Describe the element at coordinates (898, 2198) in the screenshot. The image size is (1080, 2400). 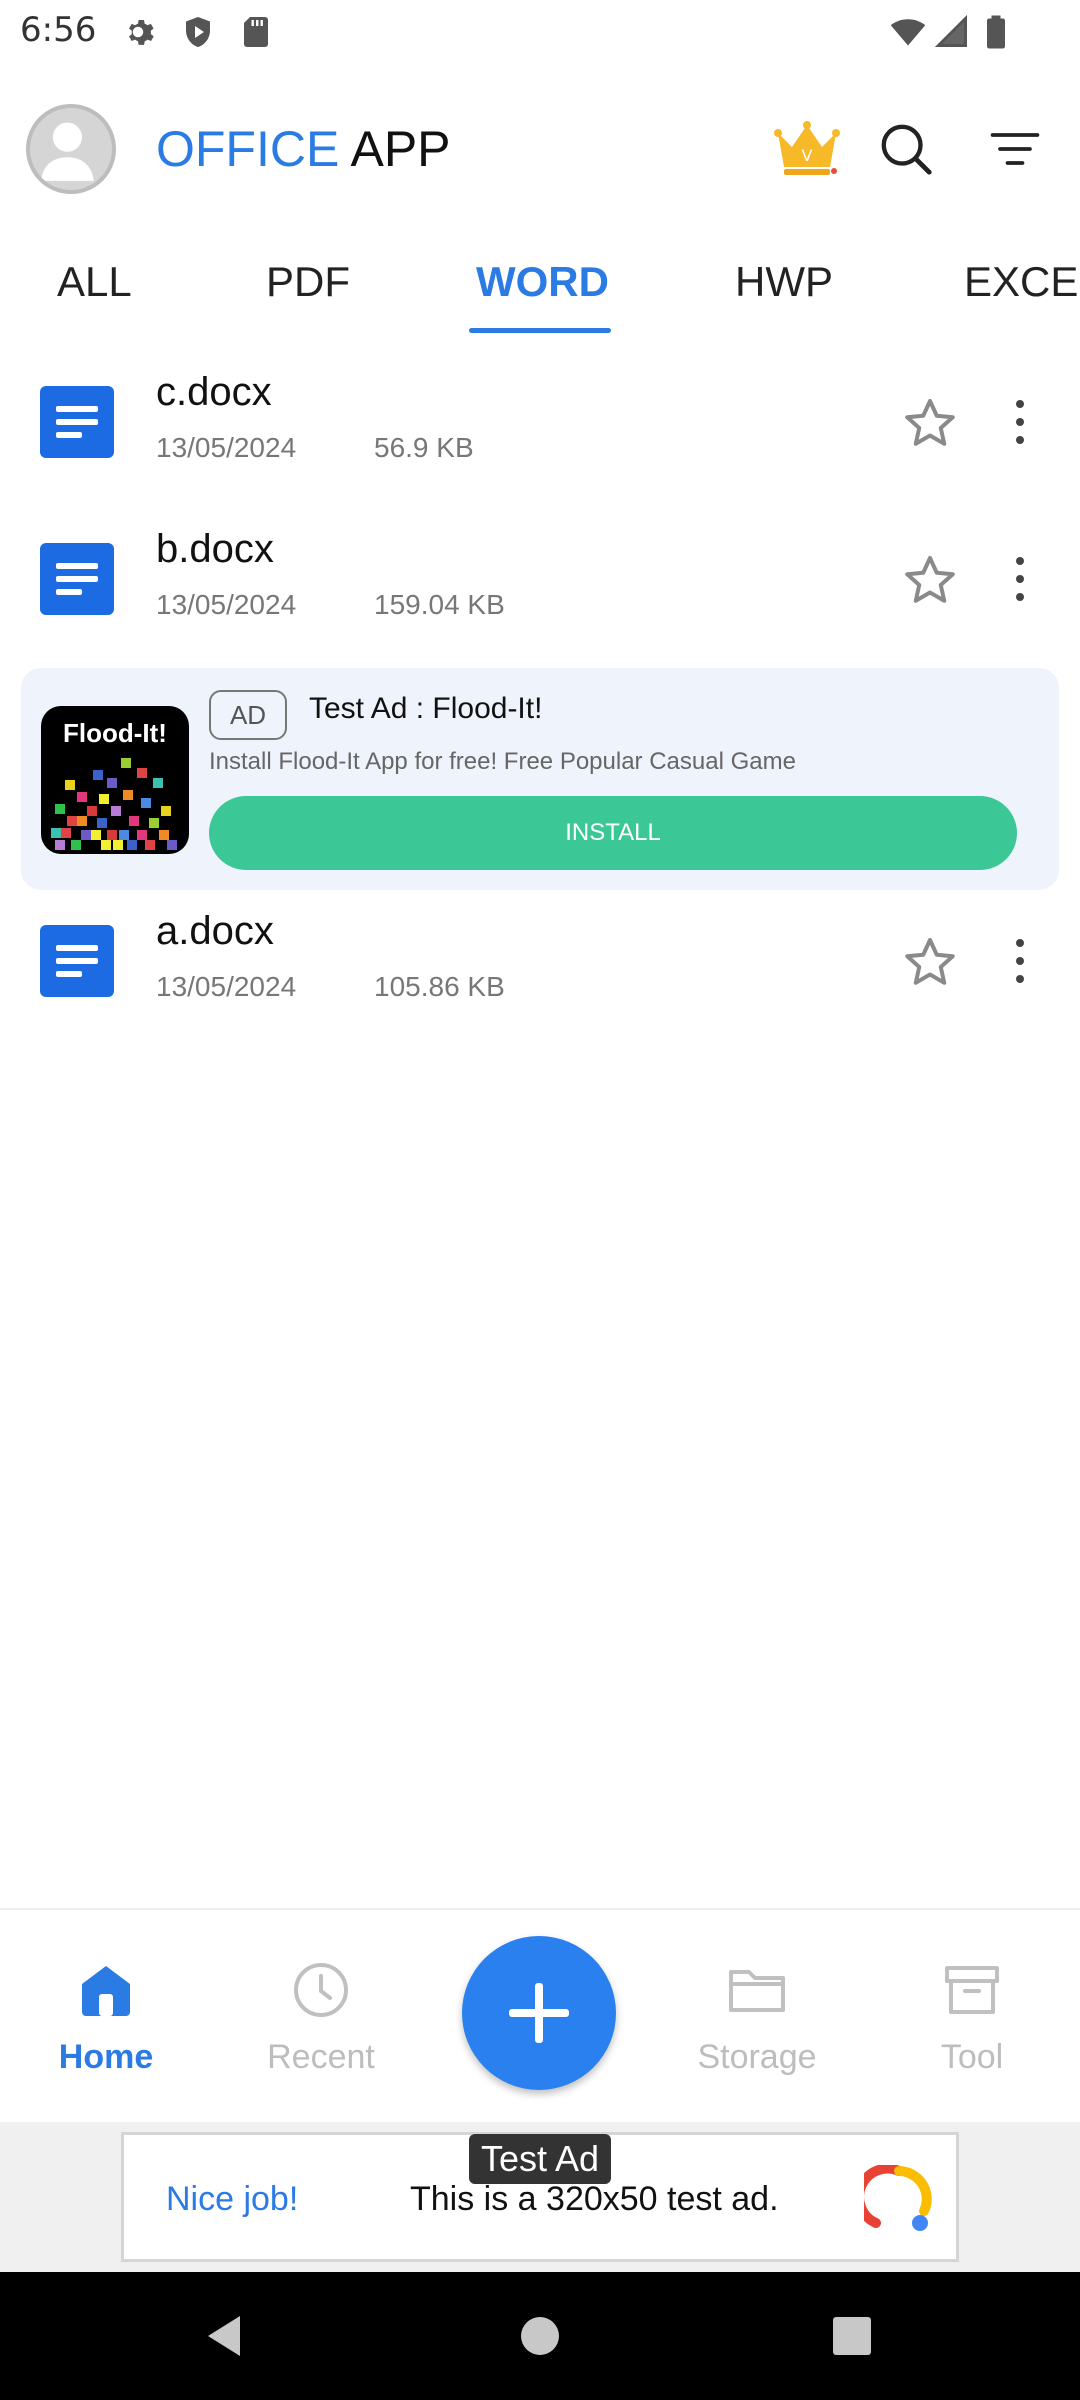
I see `ad-network-logo-icon` at that location.